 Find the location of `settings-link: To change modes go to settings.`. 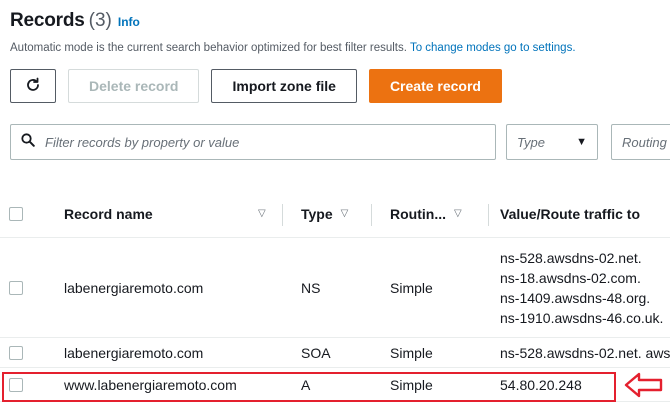

settings-link: To change modes go to settings. is located at coordinates (493, 48).